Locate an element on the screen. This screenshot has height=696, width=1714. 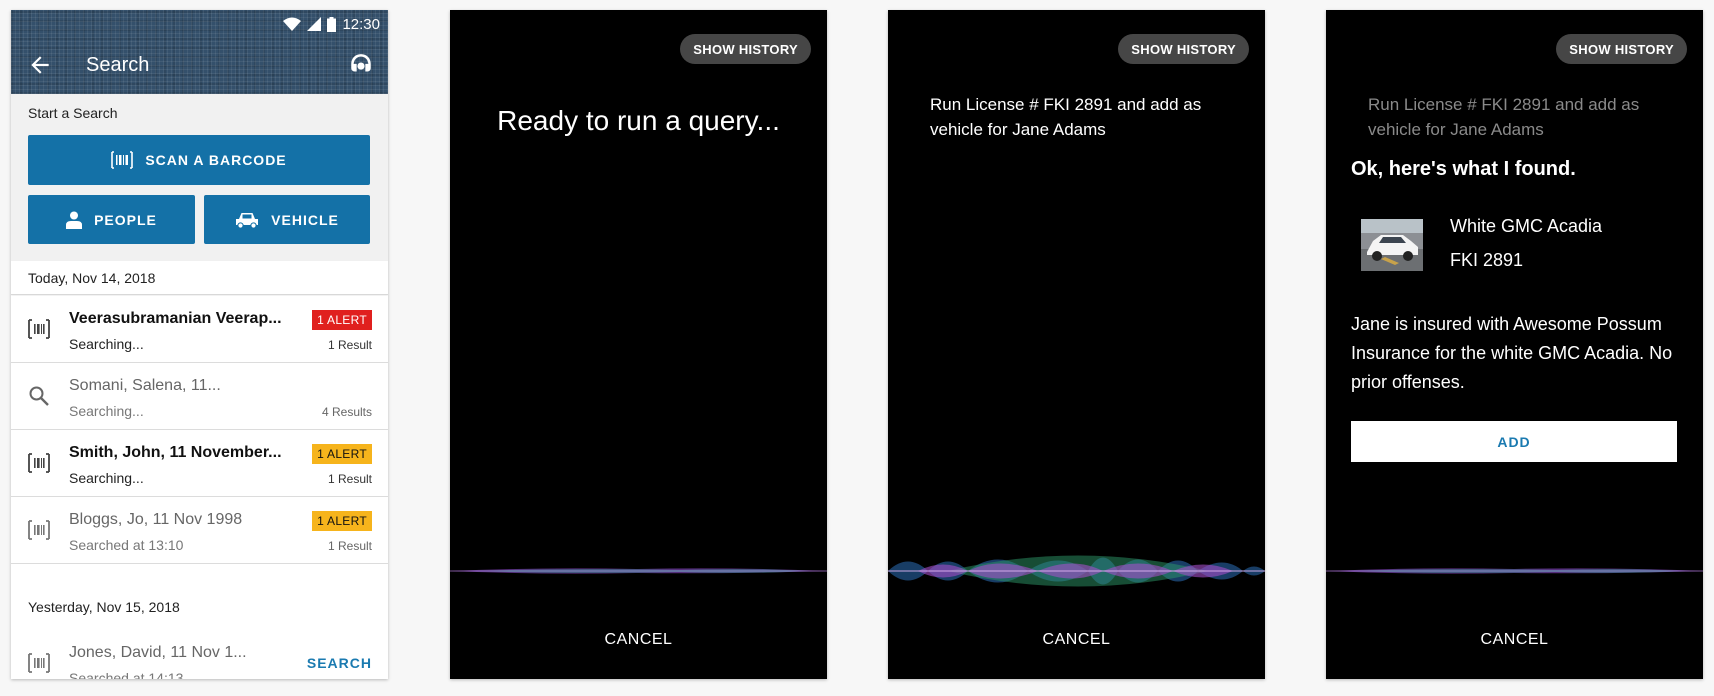
status-bar: 12:30 is located at coordinates (331, 24).